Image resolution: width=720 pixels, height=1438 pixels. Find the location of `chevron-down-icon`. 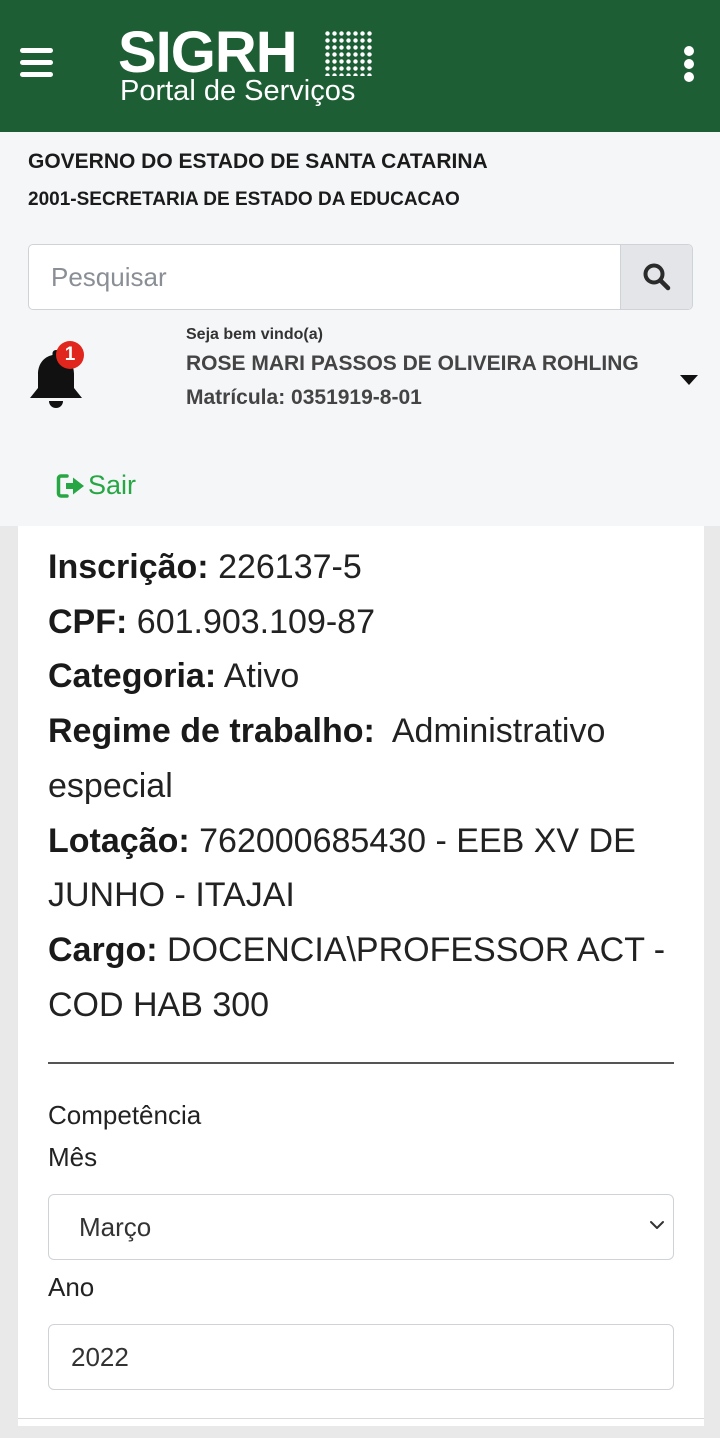

chevron-down-icon is located at coordinates (657, 1225).